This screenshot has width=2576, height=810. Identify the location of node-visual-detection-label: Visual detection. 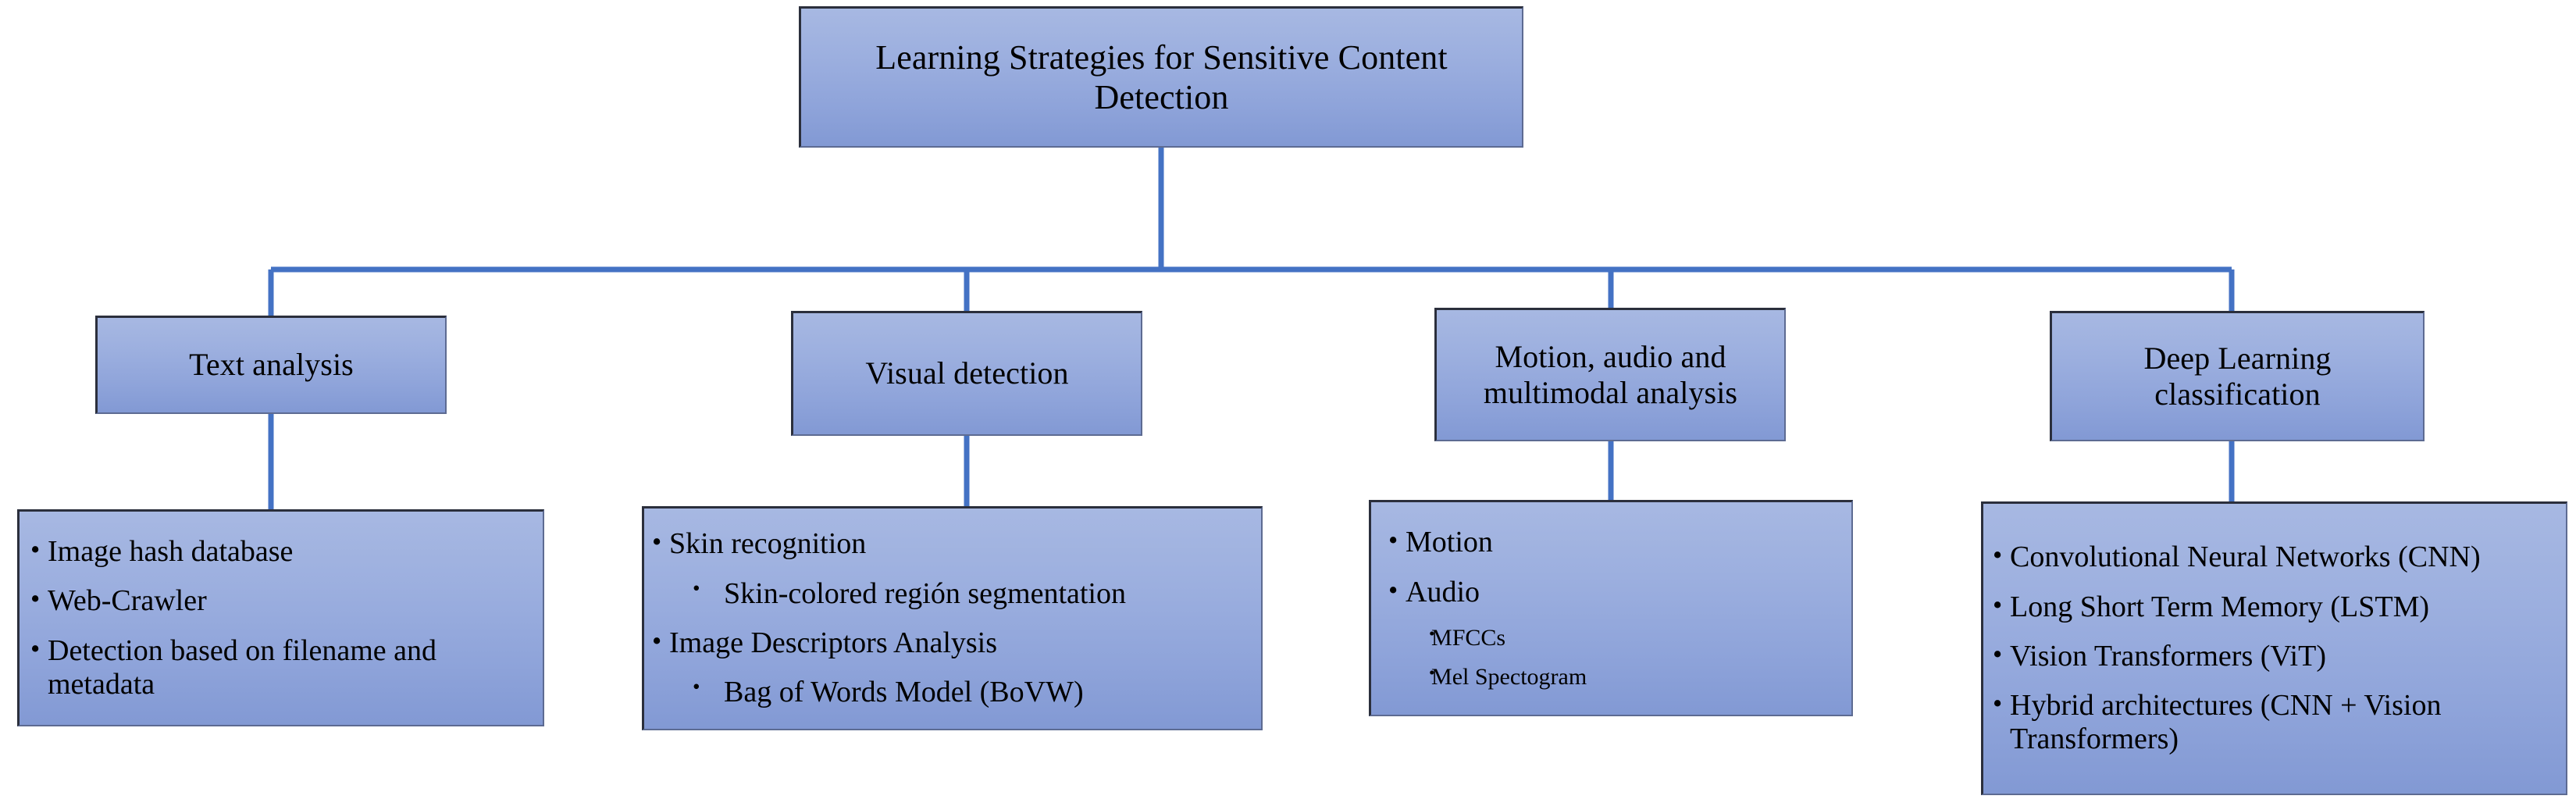
(967, 373).